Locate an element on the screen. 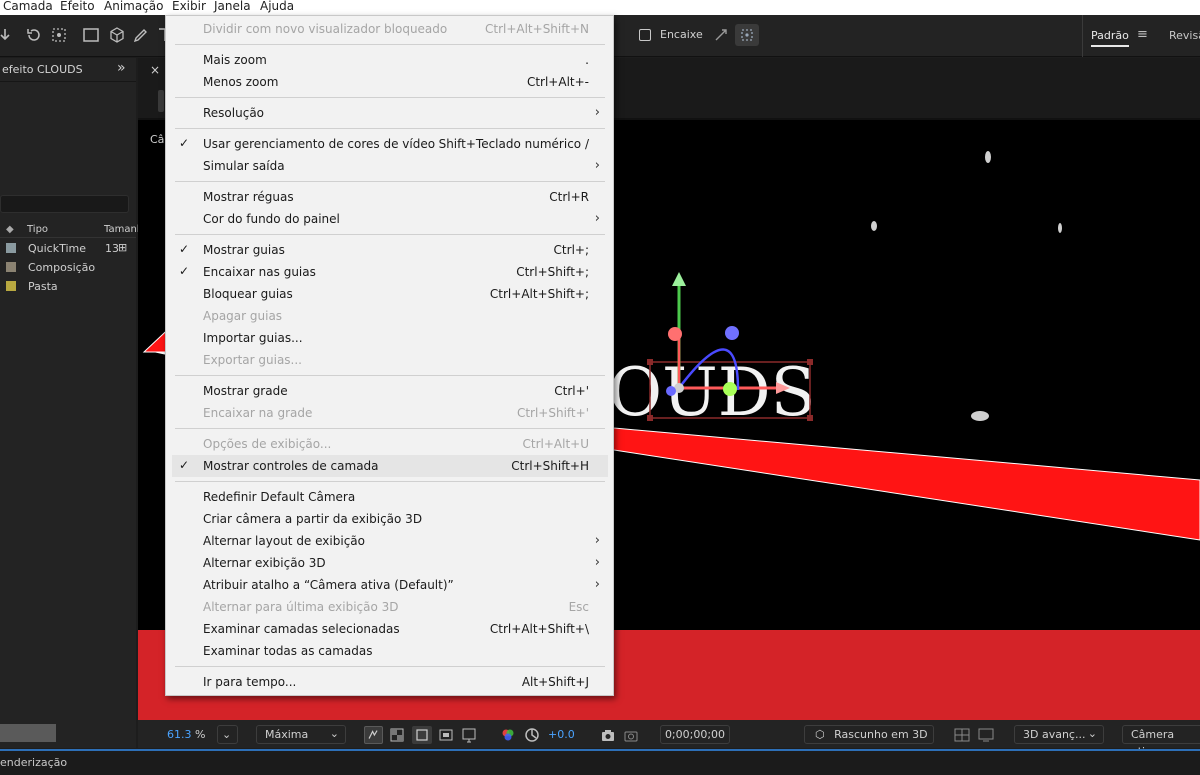  chevron-right-icon: › is located at coordinates (597, 112).